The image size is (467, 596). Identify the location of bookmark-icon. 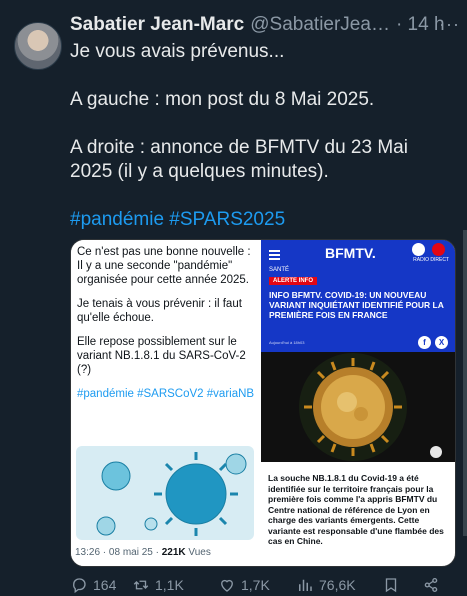
(391, 585).